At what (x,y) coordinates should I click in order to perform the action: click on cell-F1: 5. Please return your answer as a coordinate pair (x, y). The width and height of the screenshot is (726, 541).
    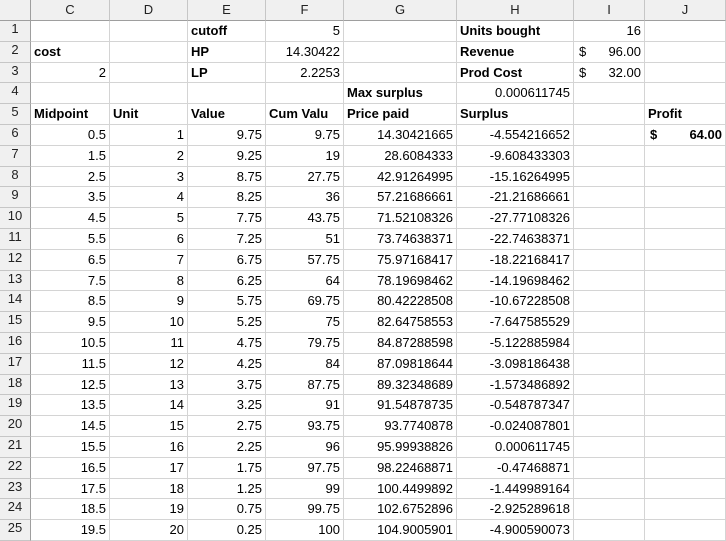
    Looking at the image, I should click on (305, 31).